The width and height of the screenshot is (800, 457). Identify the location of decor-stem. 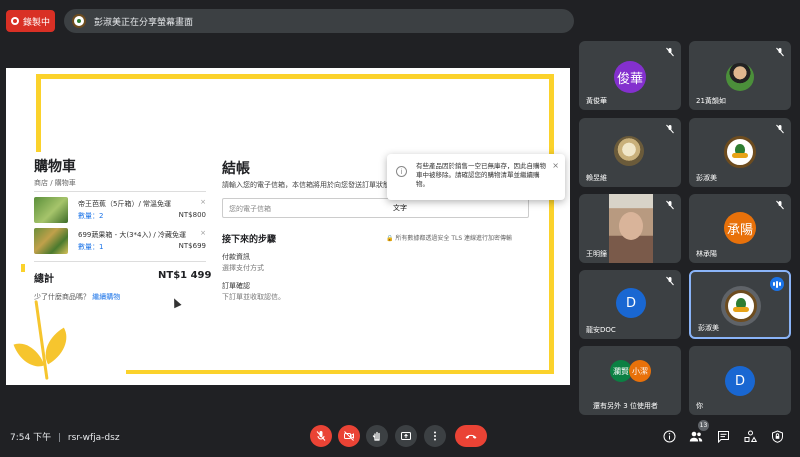
(41, 340).